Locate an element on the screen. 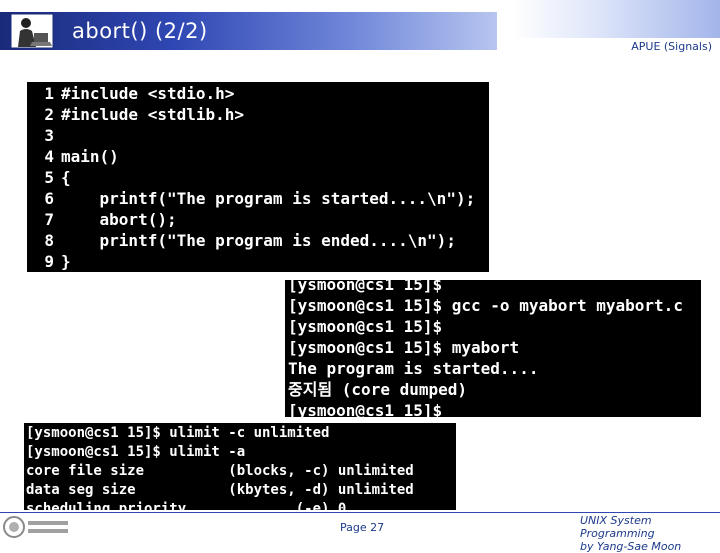 This screenshot has height=553, width=720. footer-course-info: UNIX System Programming by Yang-Sae Moon is located at coordinates (650, 533).